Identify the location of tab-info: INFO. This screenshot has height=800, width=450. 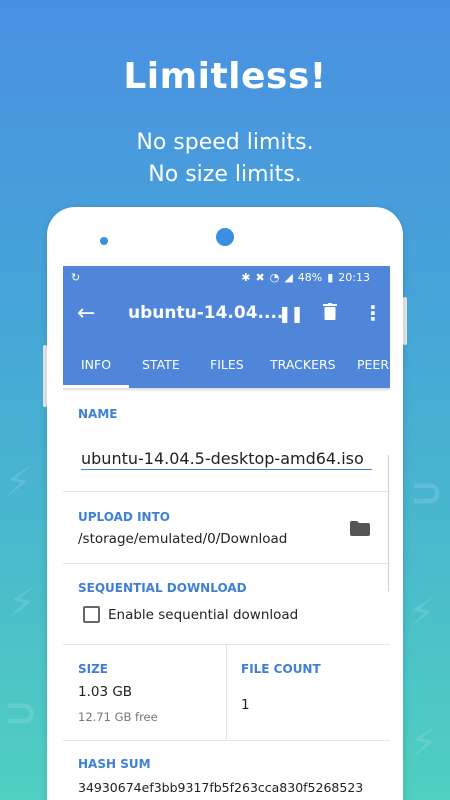
(96, 364).